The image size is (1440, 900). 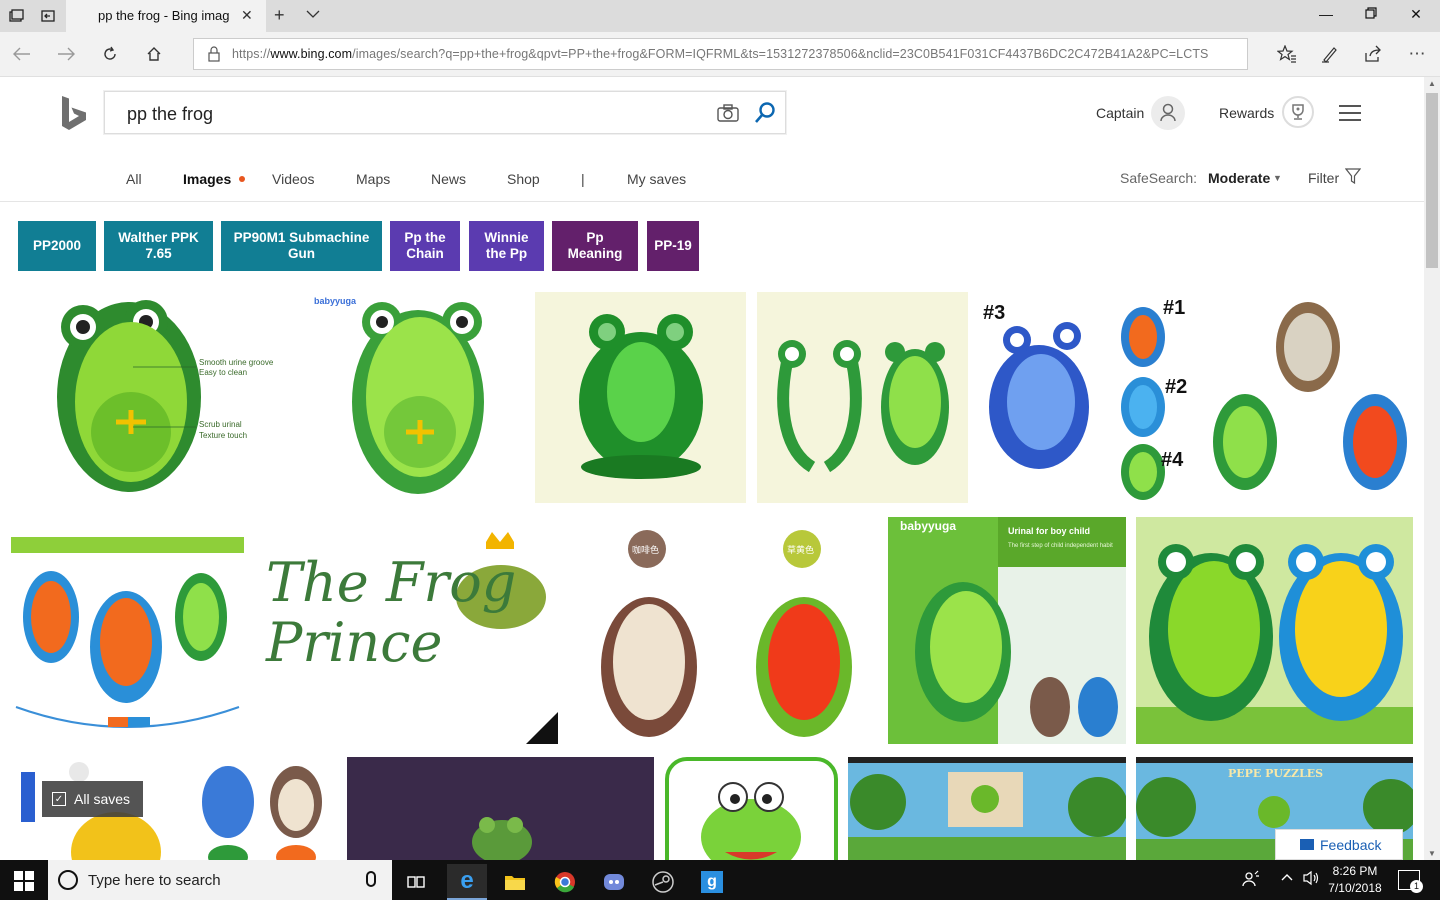 What do you see at coordinates (1353, 176) in the screenshot?
I see `filter-funnel-icon` at bounding box center [1353, 176].